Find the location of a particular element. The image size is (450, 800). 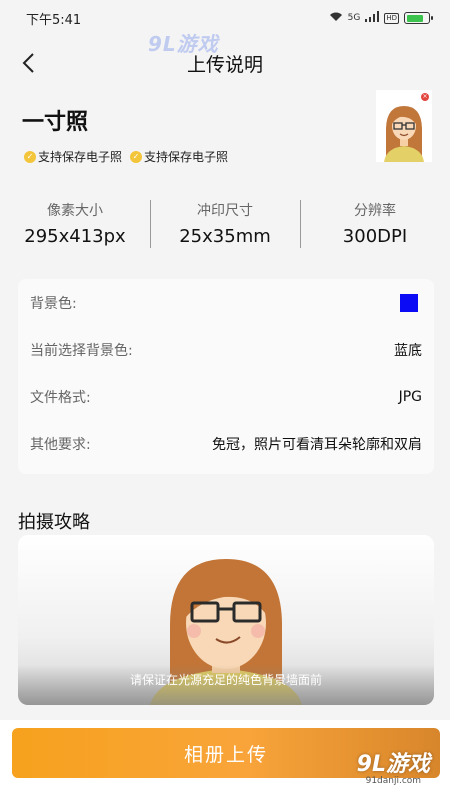

info-row-bg-color: 背景色: is located at coordinates (226, 302).